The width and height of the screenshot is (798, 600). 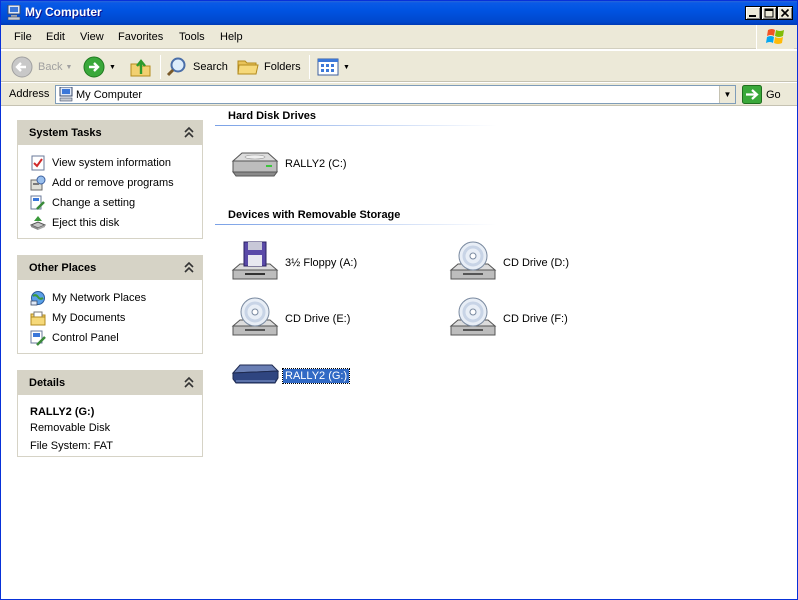 I want to click on drive-item-d: CD Drive (D:), so click(x=509, y=263).